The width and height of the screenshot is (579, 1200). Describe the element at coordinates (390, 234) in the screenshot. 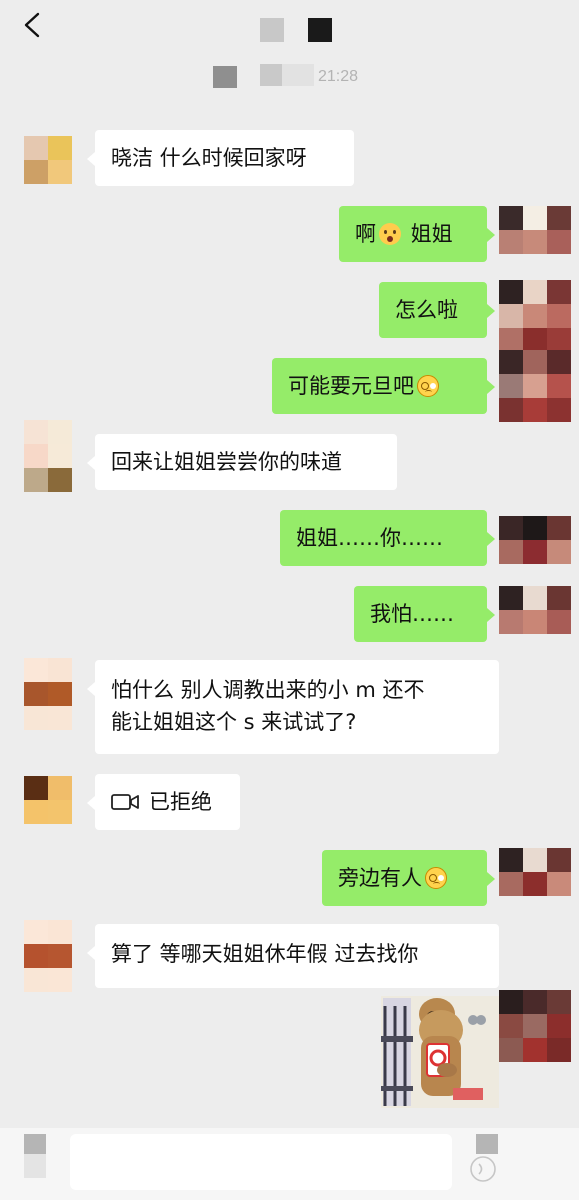

I see `surprised-face-emoji` at that location.